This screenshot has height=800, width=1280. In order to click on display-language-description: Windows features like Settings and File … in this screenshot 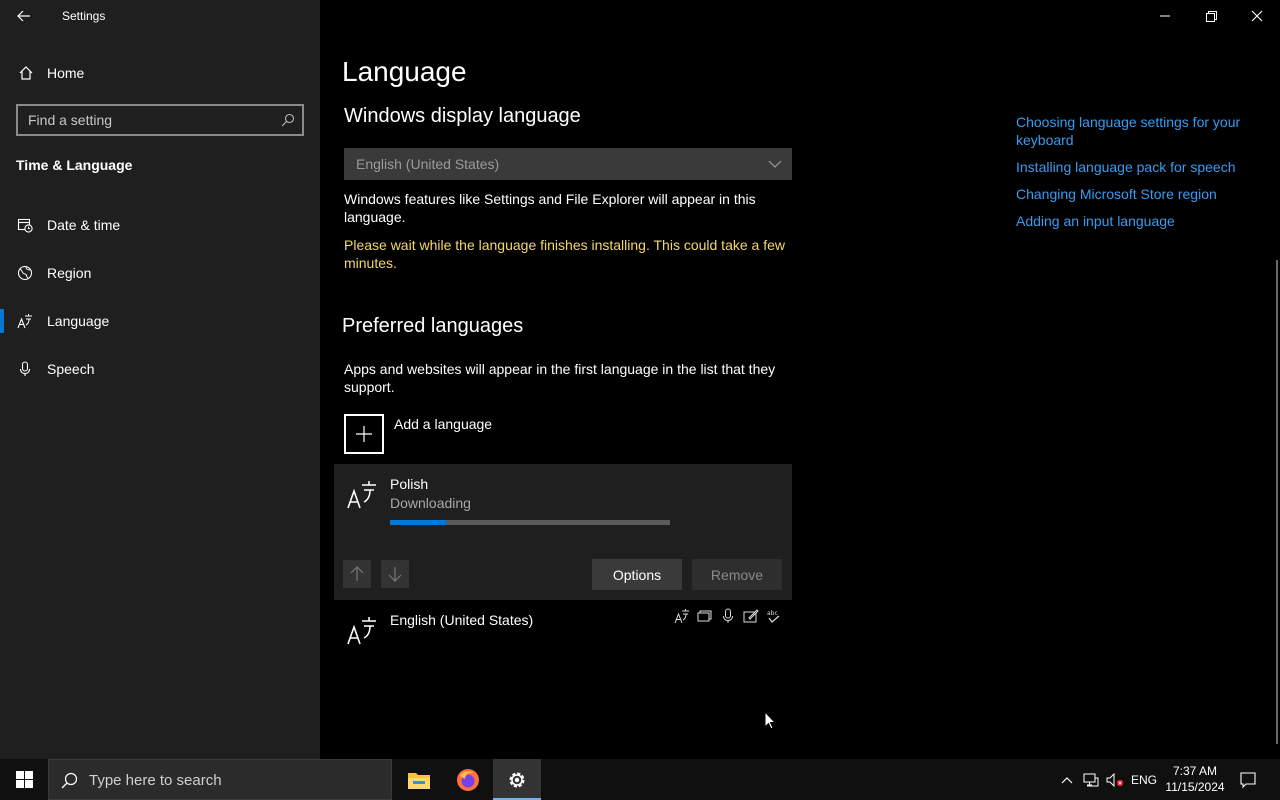, I will do `click(550, 208)`.